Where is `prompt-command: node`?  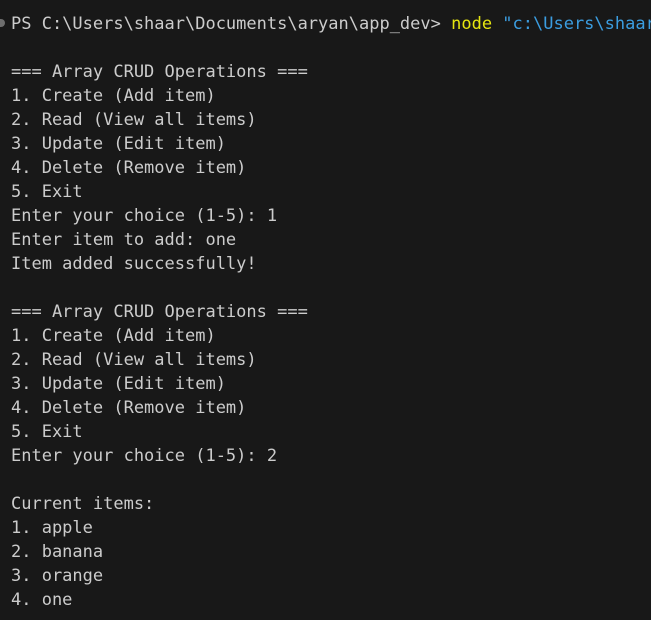
prompt-command: node is located at coordinates (472, 24).